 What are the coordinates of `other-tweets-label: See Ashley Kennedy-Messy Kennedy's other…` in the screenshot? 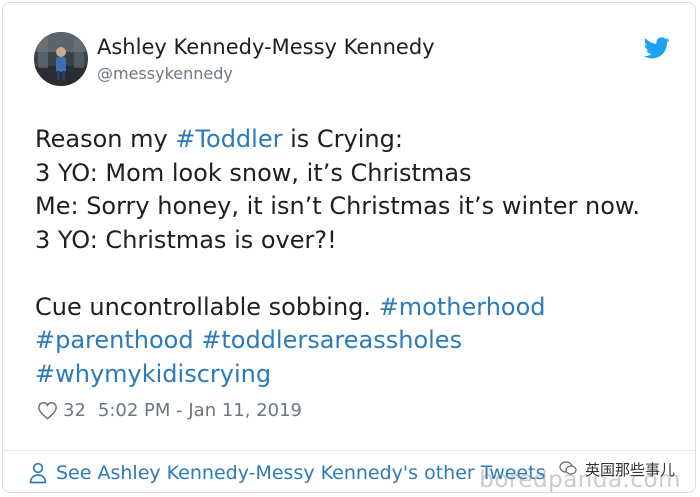 It's located at (300, 473).